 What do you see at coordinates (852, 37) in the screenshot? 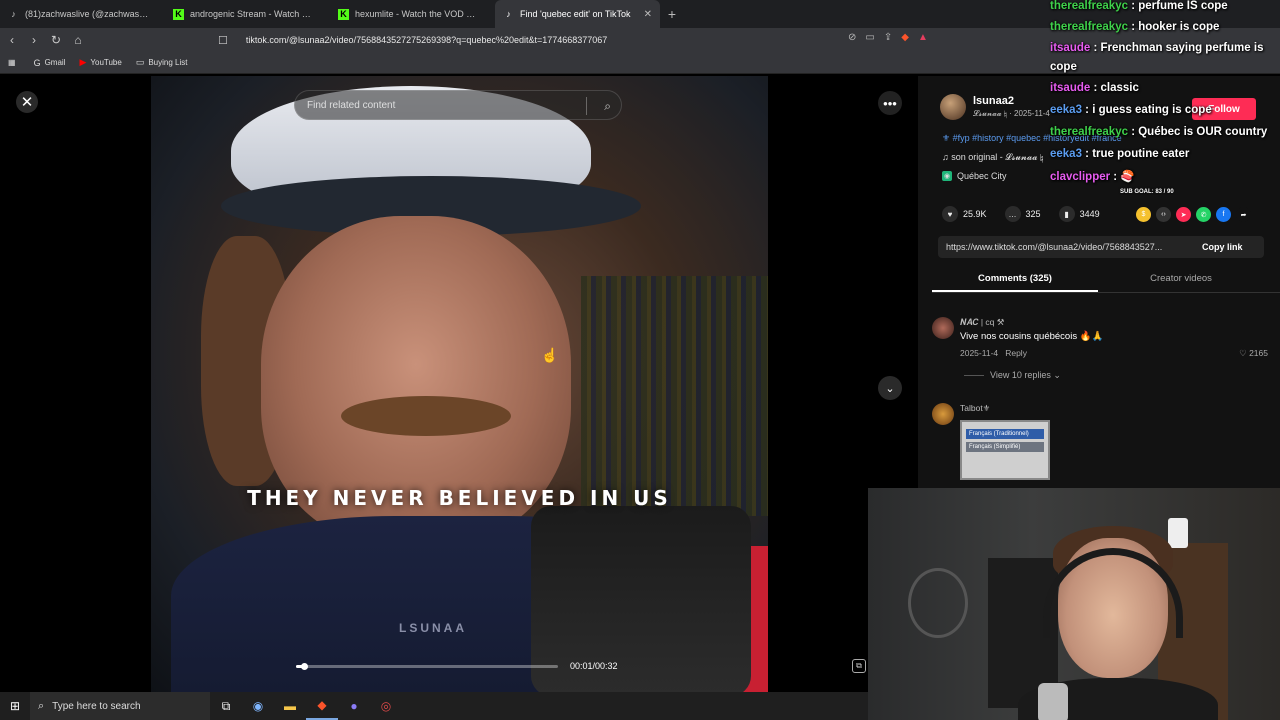
I see `reader-icon: ⊘` at bounding box center [852, 37].